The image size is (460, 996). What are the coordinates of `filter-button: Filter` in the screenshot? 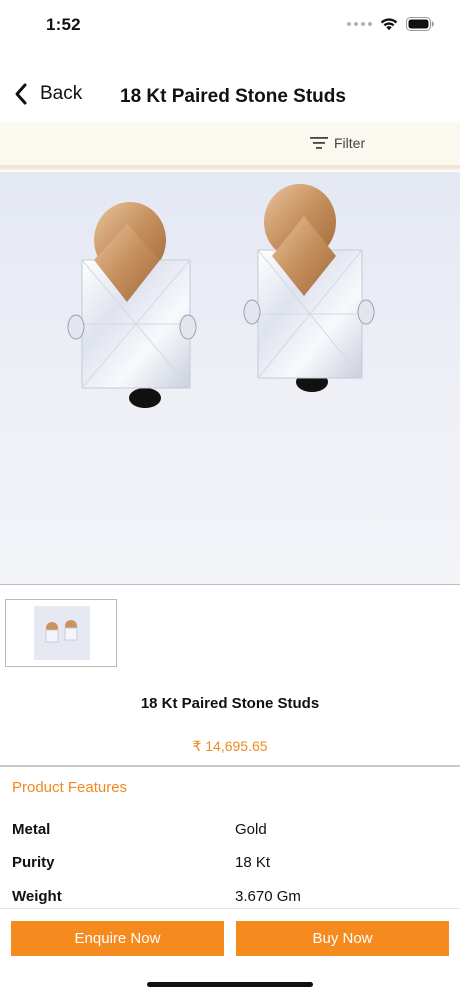 It's located at (337, 143).